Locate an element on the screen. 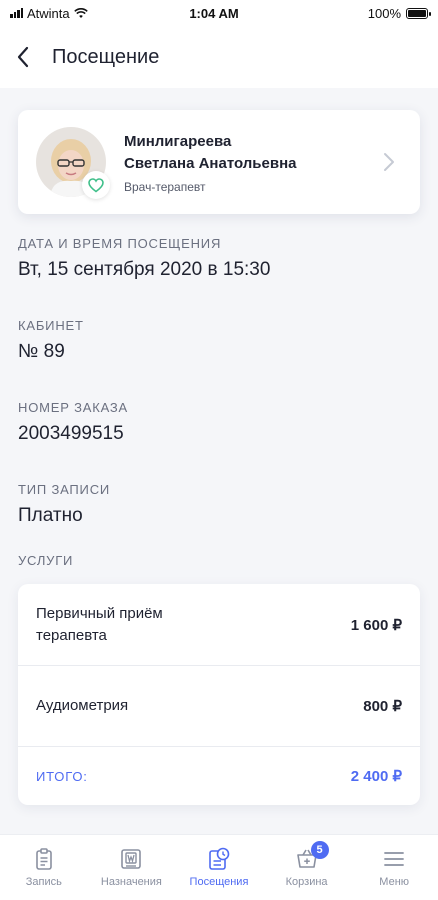  type-value: Платно is located at coordinates (50, 515).